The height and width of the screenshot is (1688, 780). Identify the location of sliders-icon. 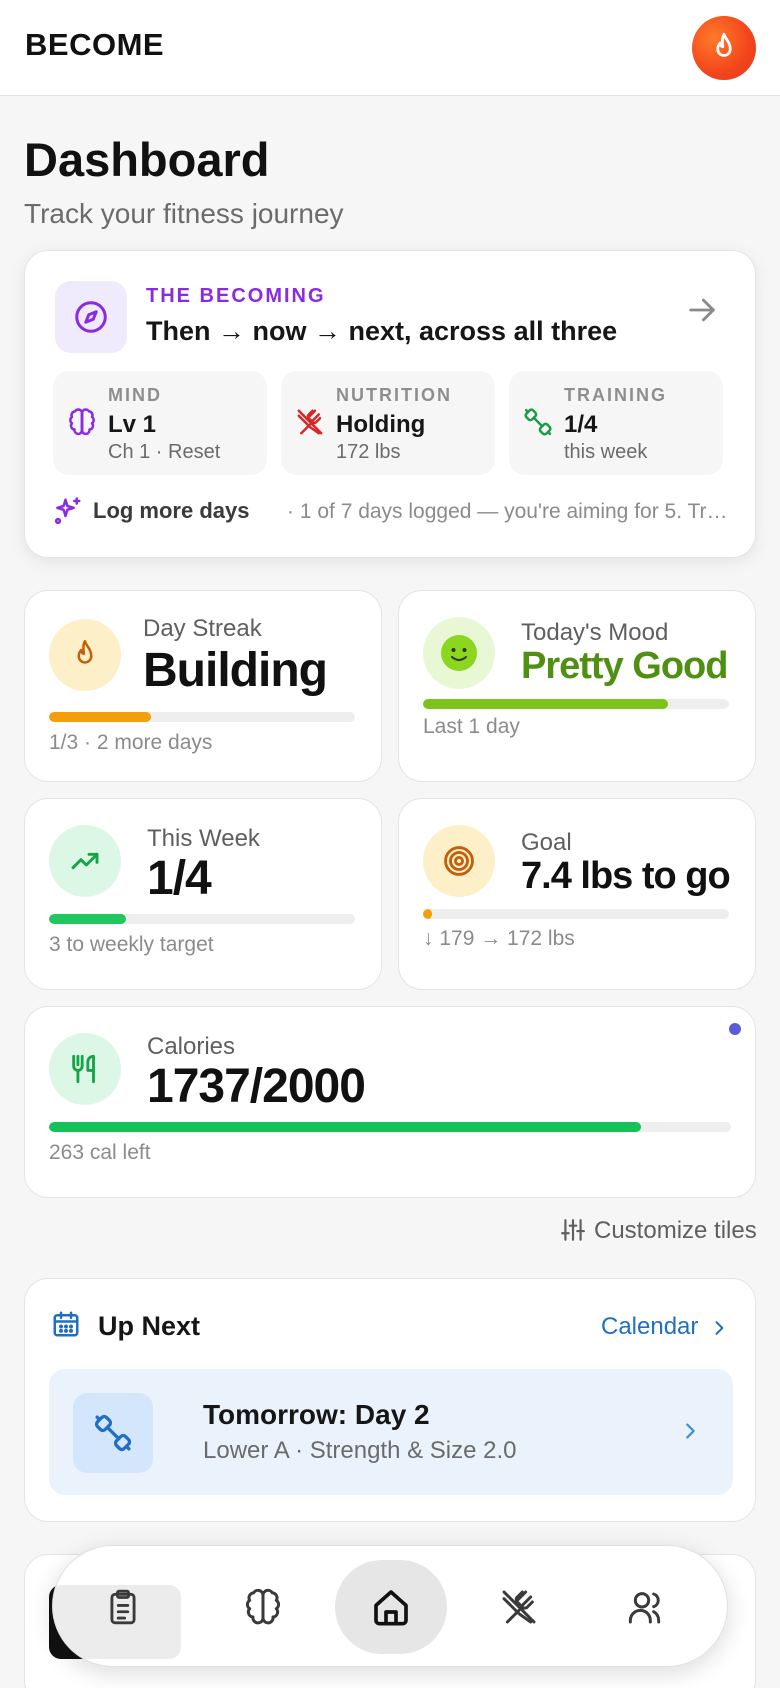
(573, 1232).